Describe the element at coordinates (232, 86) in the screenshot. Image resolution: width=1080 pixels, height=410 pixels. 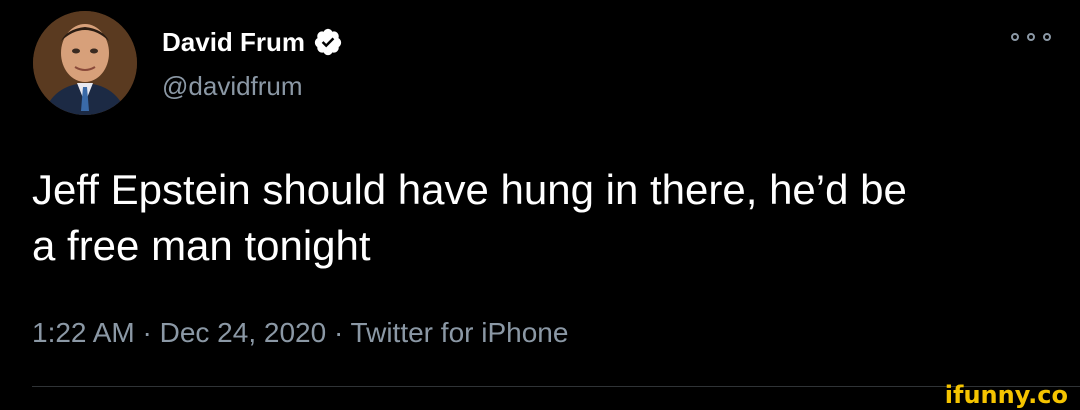
I see `author-handle: @davidfrum` at that location.